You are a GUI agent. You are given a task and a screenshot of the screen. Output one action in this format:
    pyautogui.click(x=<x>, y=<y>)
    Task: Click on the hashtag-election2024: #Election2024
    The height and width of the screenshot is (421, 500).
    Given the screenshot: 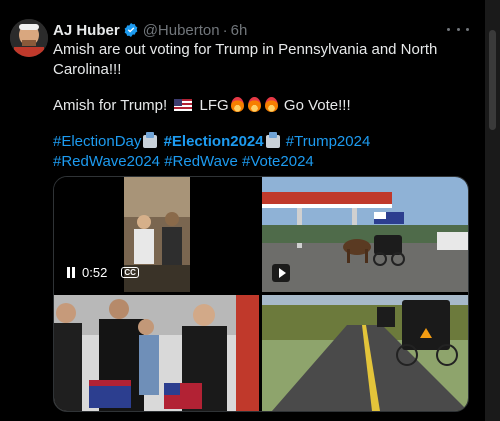 What is the action you would take?
    pyautogui.click(x=214, y=141)
    